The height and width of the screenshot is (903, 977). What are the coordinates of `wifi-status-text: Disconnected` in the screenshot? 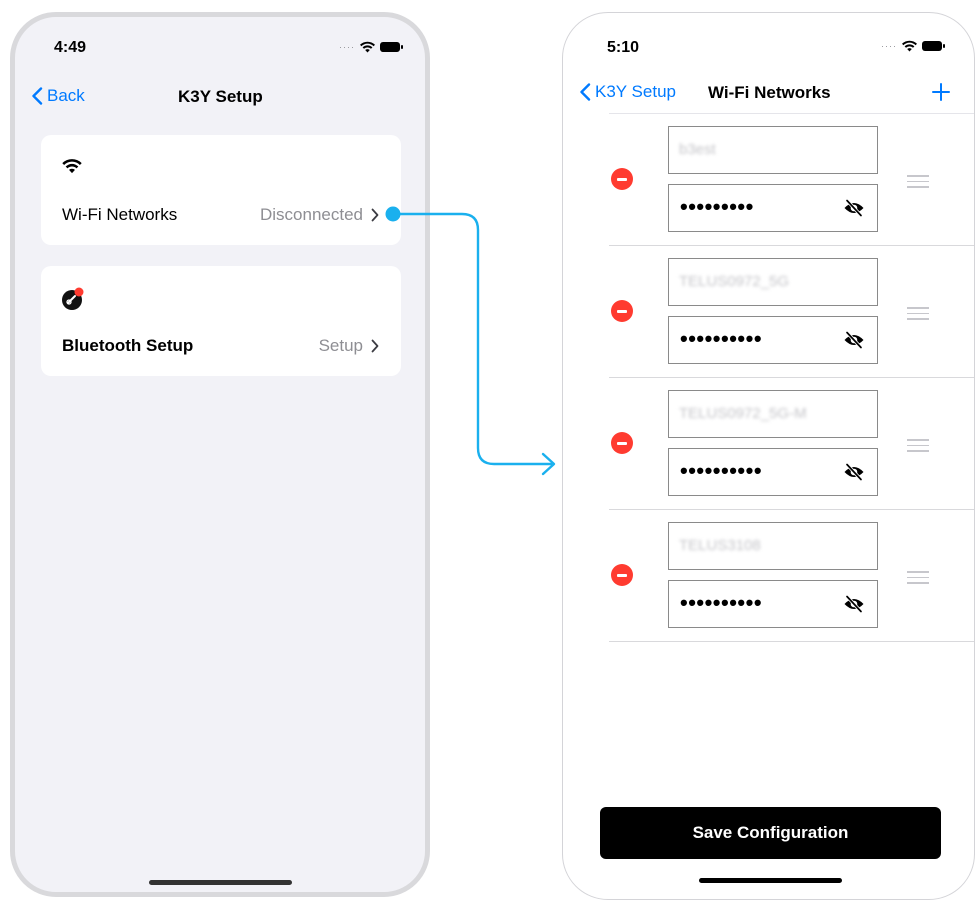 It's located at (311, 214).